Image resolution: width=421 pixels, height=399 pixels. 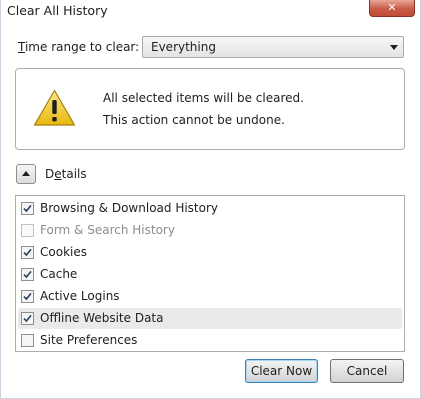 I want to click on details-label-start: D, so click(x=50, y=174).